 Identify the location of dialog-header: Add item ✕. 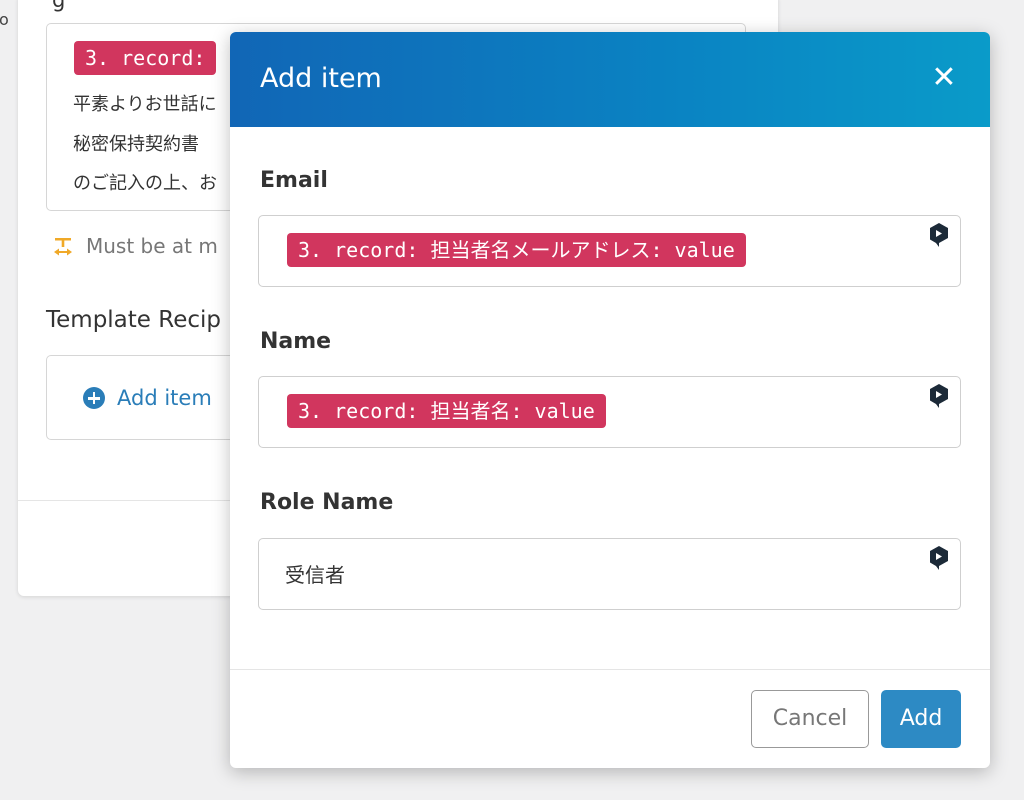
(610, 79).